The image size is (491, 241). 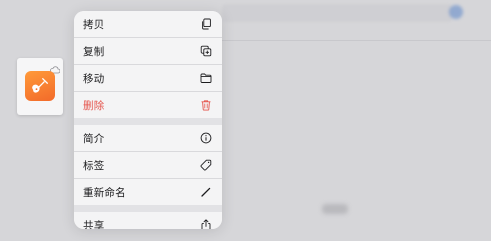 What do you see at coordinates (94, 24) in the screenshot?
I see `menu-item-label: 拷贝` at bounding box center [94, 24].